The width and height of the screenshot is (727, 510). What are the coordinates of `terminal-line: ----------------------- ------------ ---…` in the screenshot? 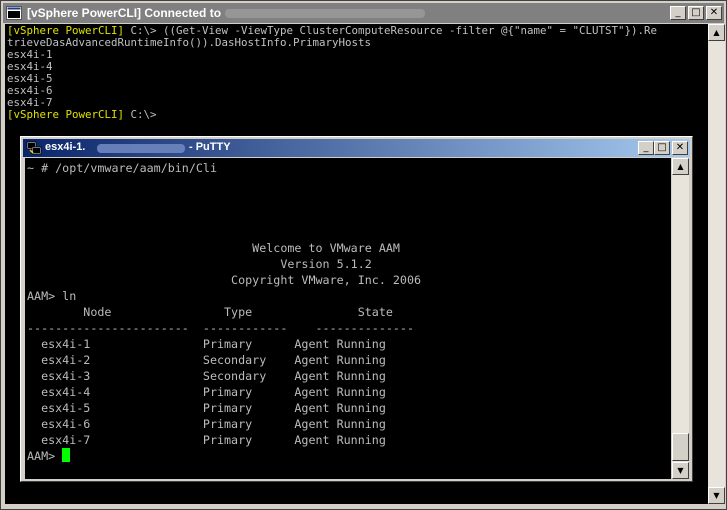 It's located at (221, 328).